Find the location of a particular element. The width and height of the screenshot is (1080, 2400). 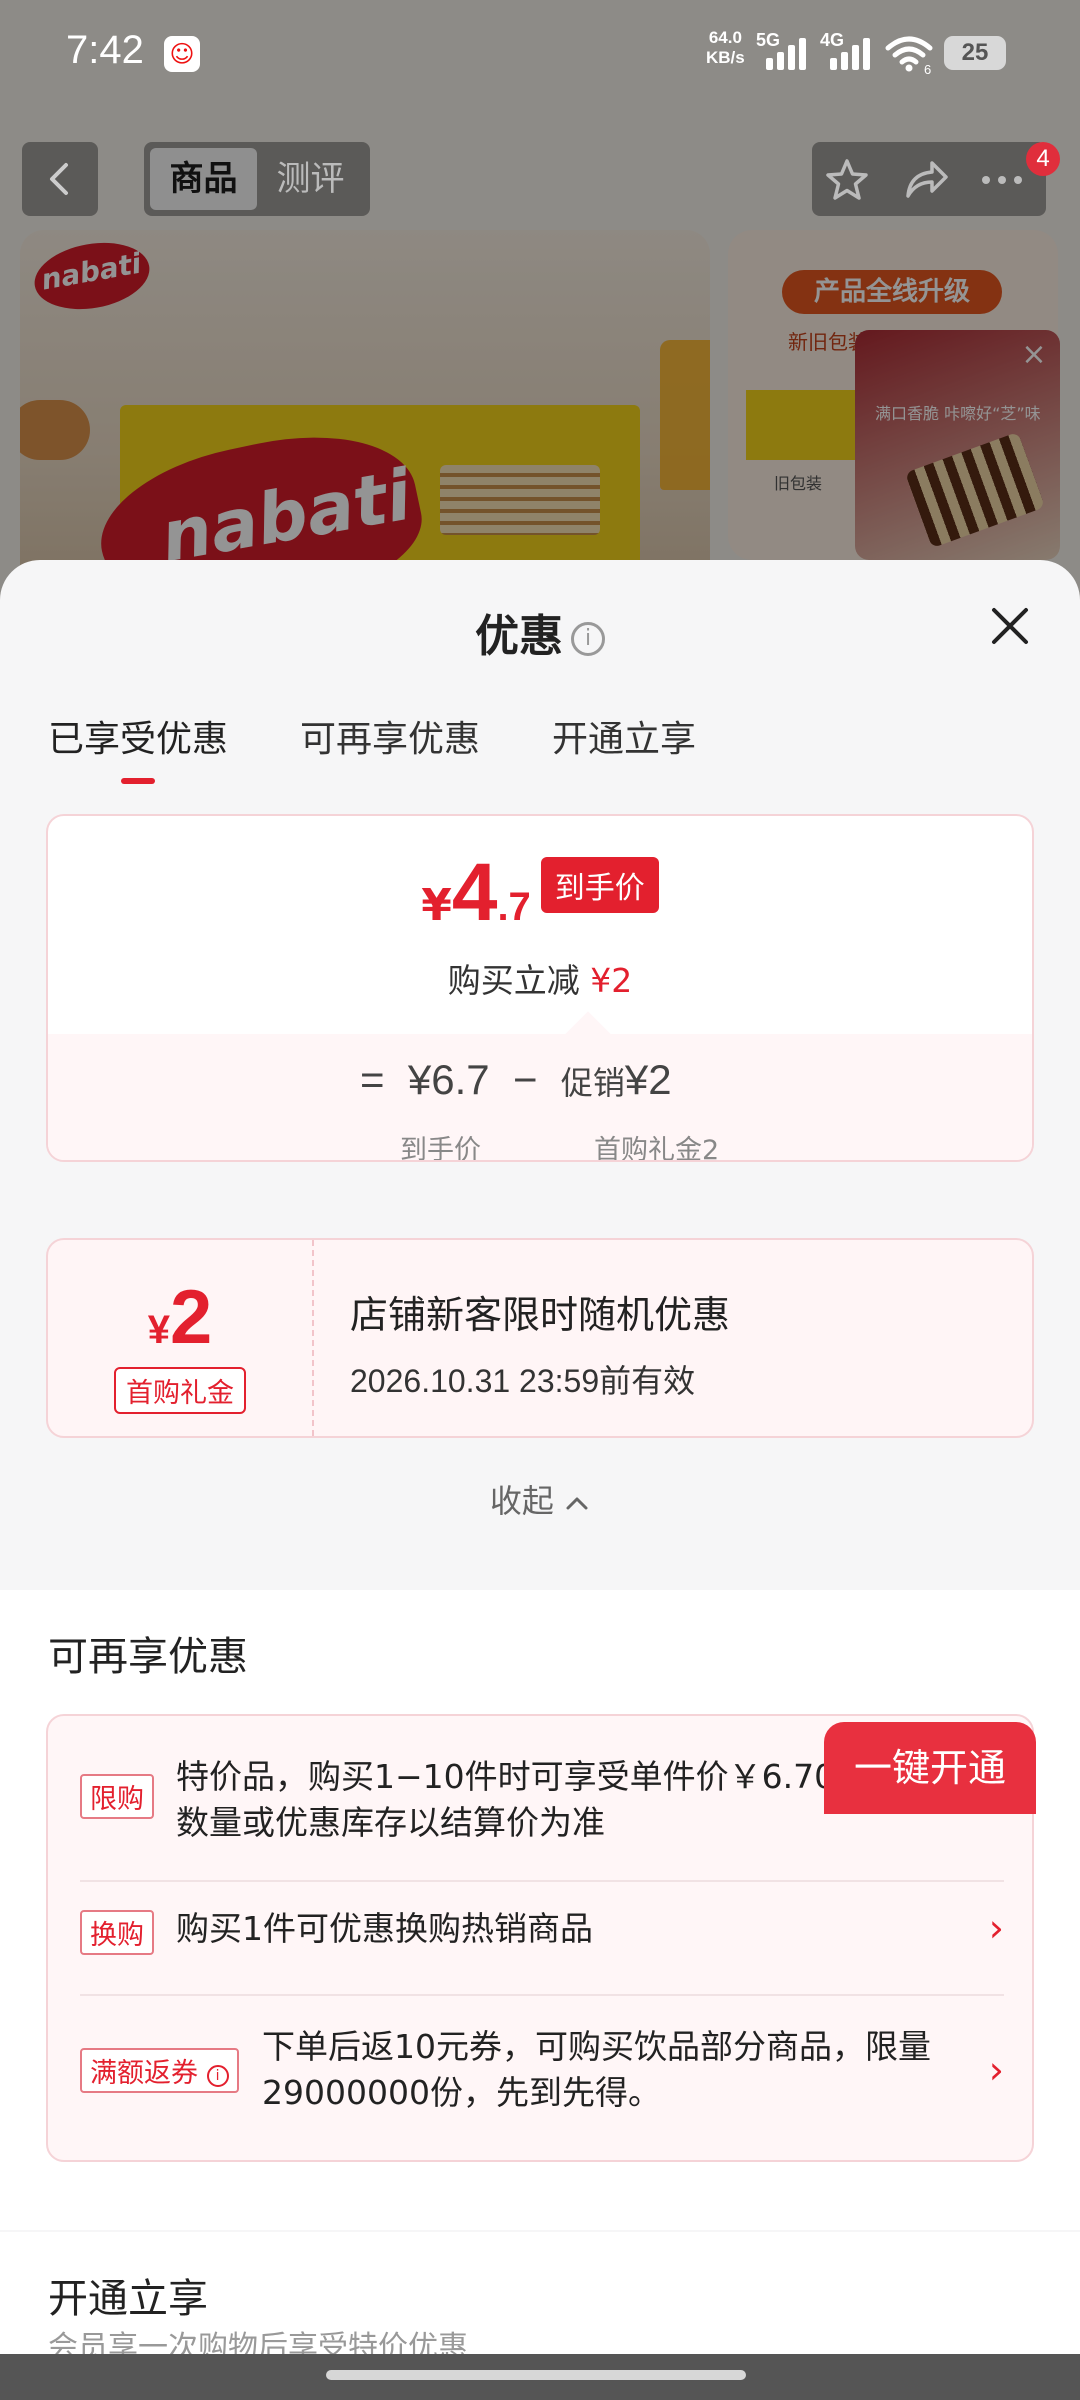

net-speed-unit: KB/s is located at coordinates (725, 57).